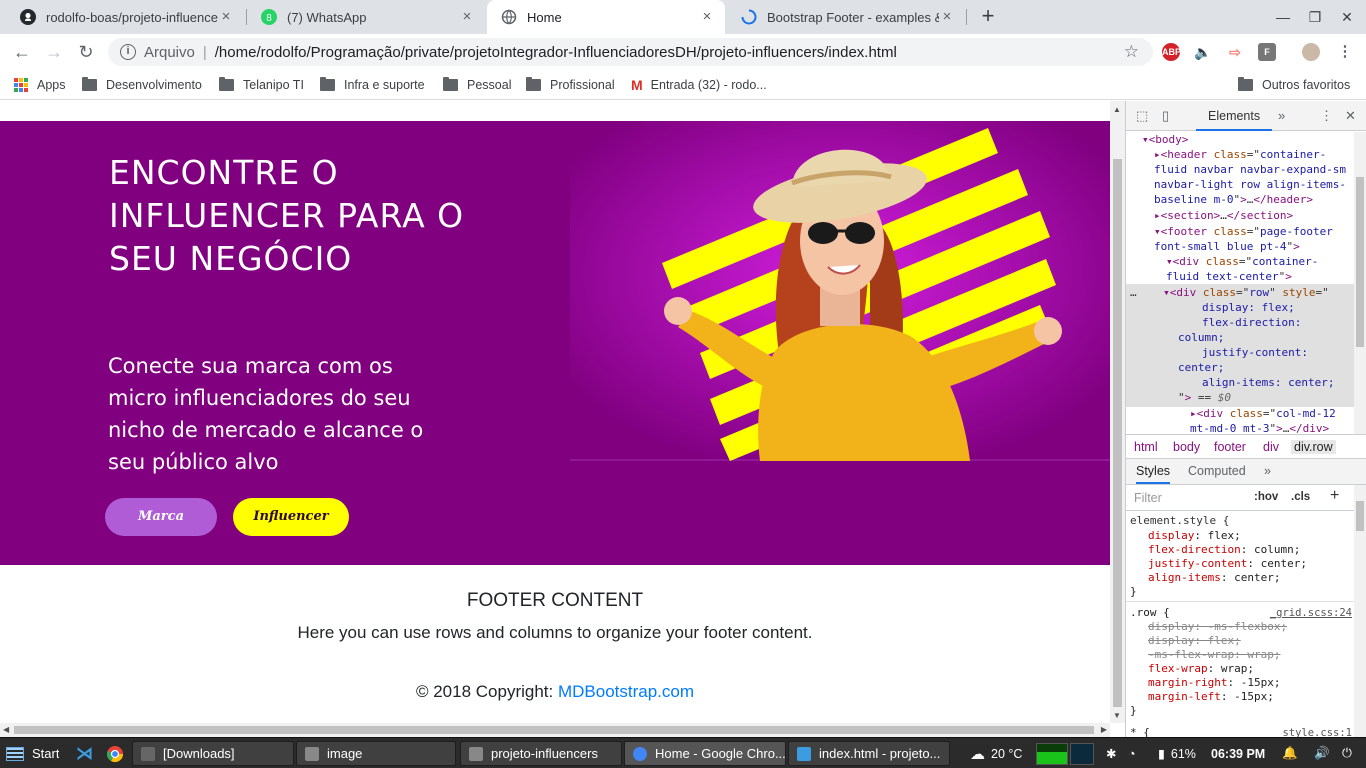 This screenshot has height=768, width=1366. What do you see at coordinates (1148, 498) in the screenshot?
I see `filter-input: Filter` at bounding box center [1148, 498].